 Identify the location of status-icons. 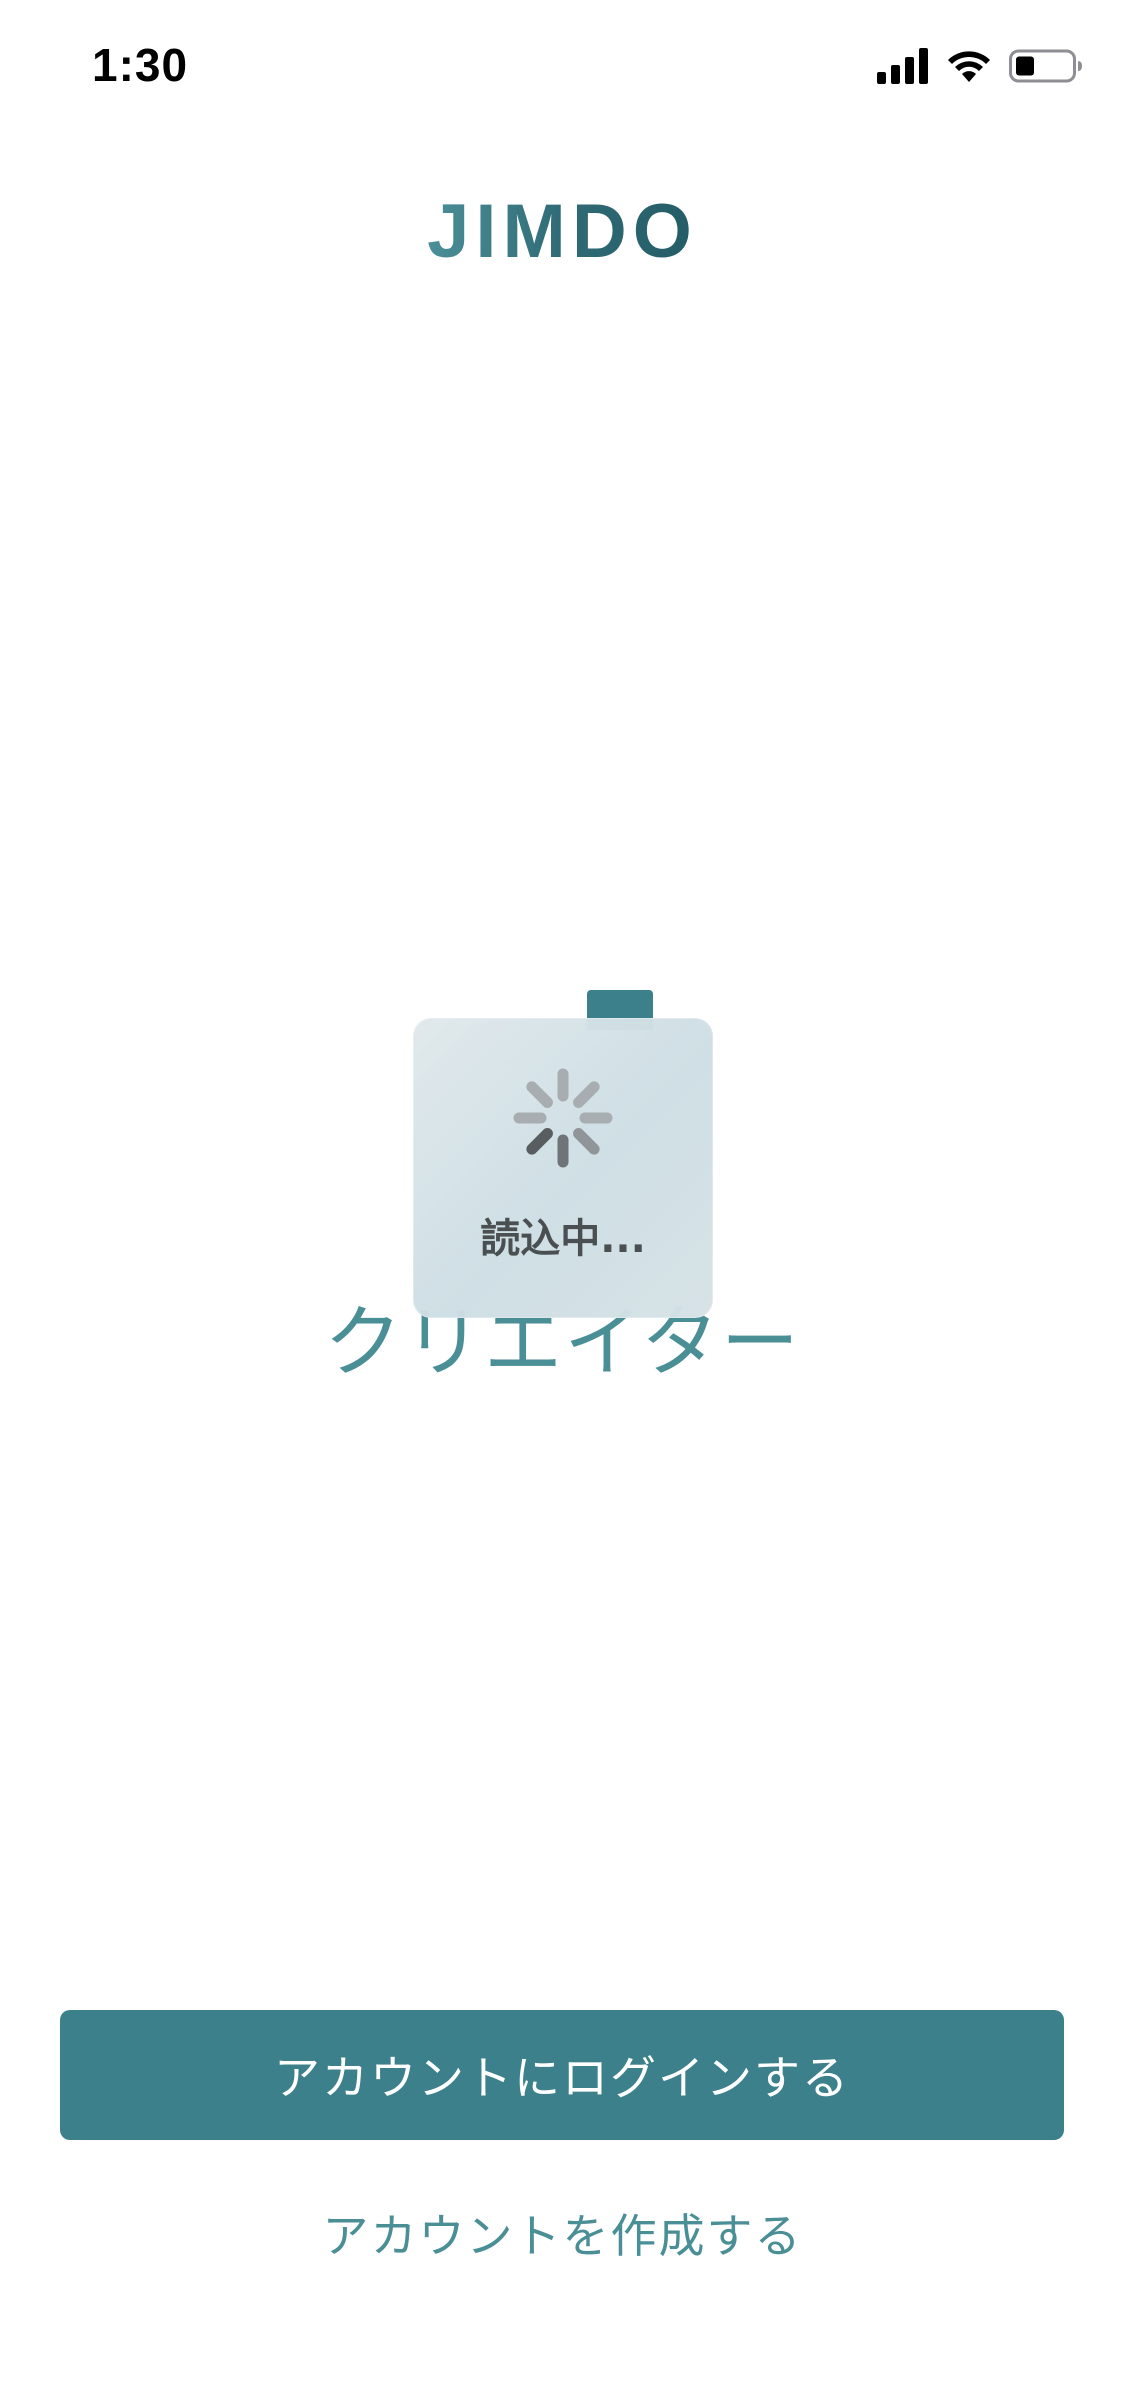
(980, 66).